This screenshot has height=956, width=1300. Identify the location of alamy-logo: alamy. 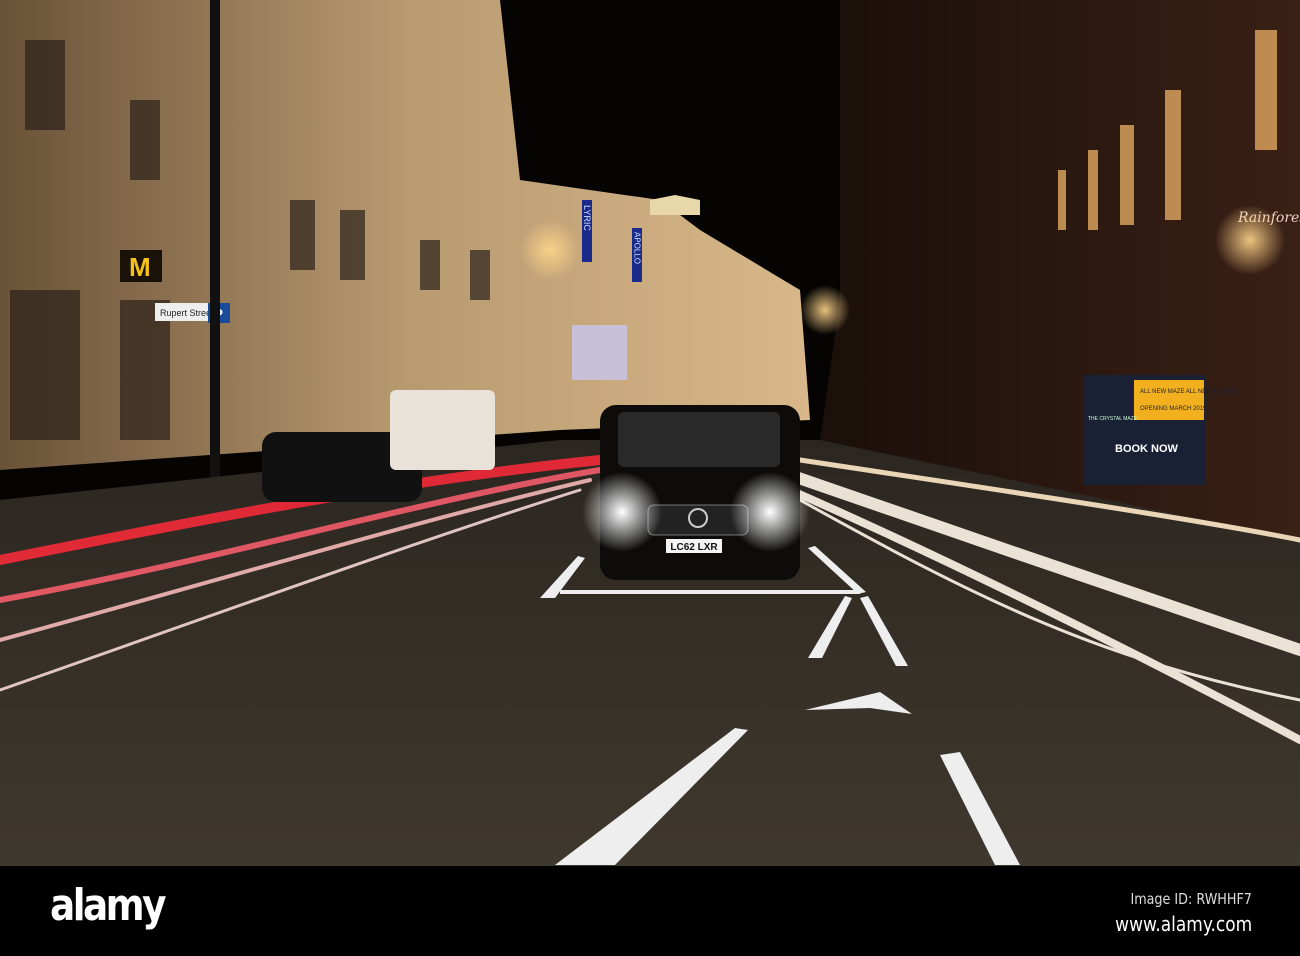
(108, 905).